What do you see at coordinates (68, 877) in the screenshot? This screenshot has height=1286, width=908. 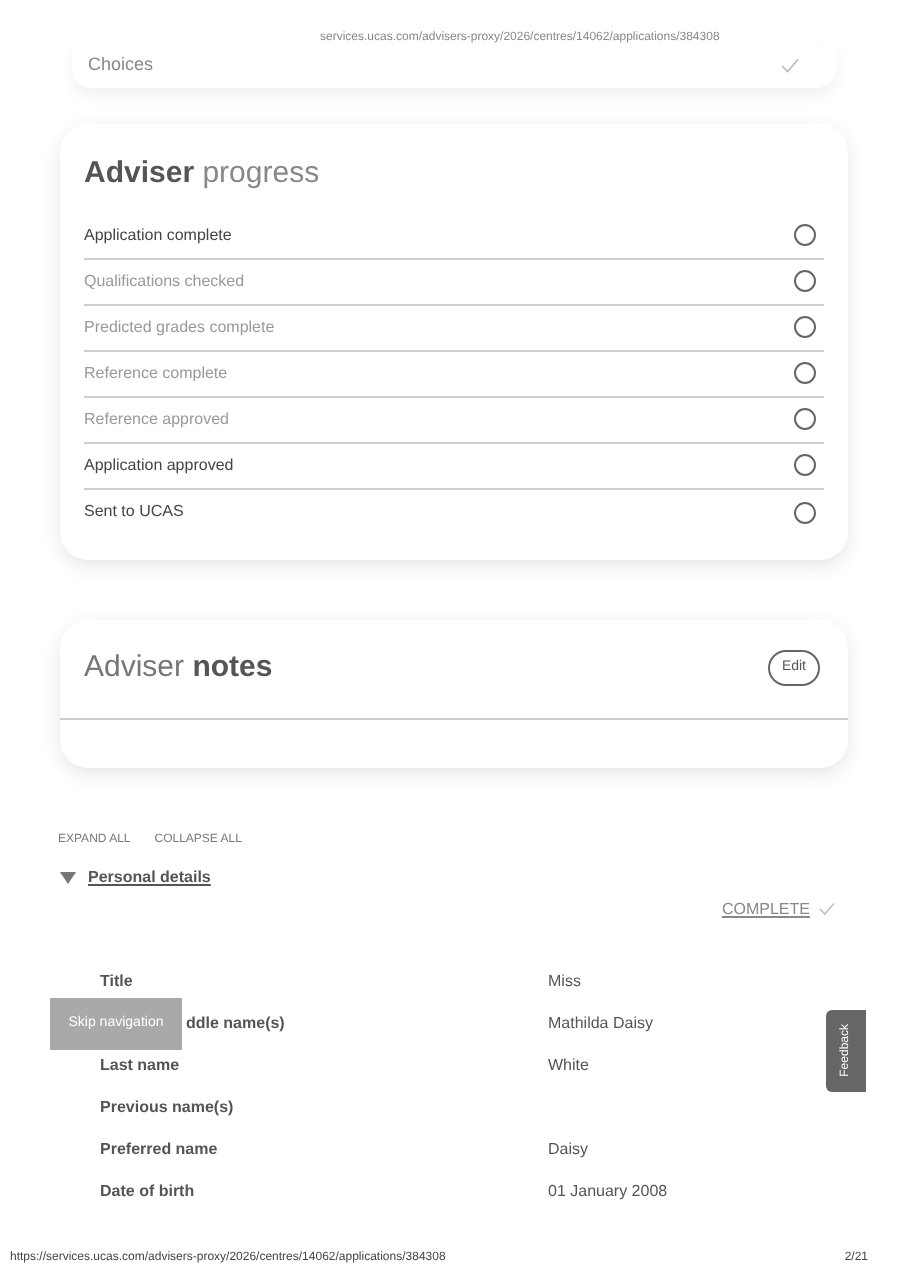 I see `caret-icon` at bounding box center [68, 877].